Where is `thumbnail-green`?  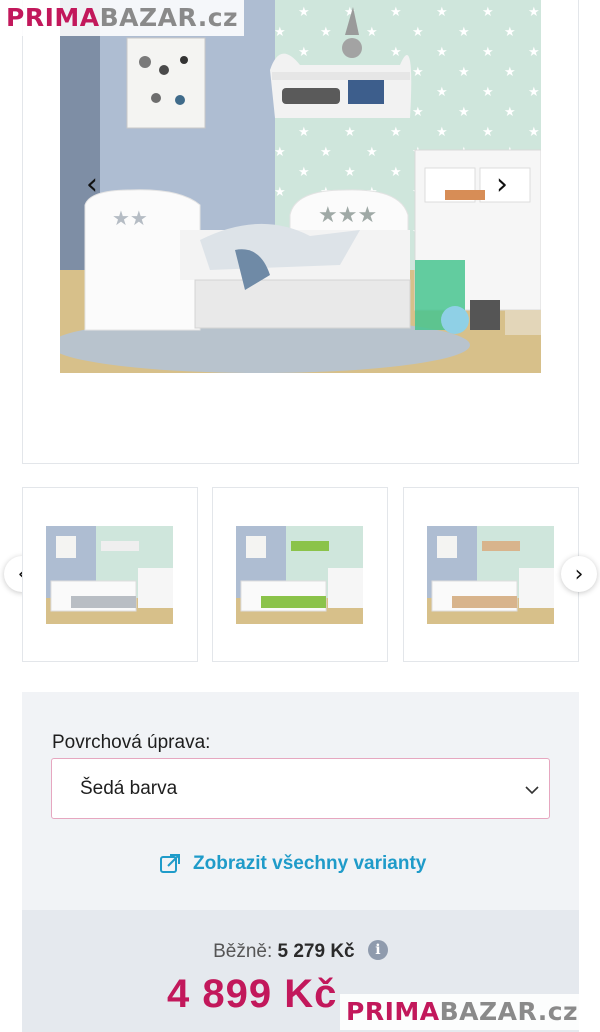 thumbnail-green is located at coordinates (300, 574).